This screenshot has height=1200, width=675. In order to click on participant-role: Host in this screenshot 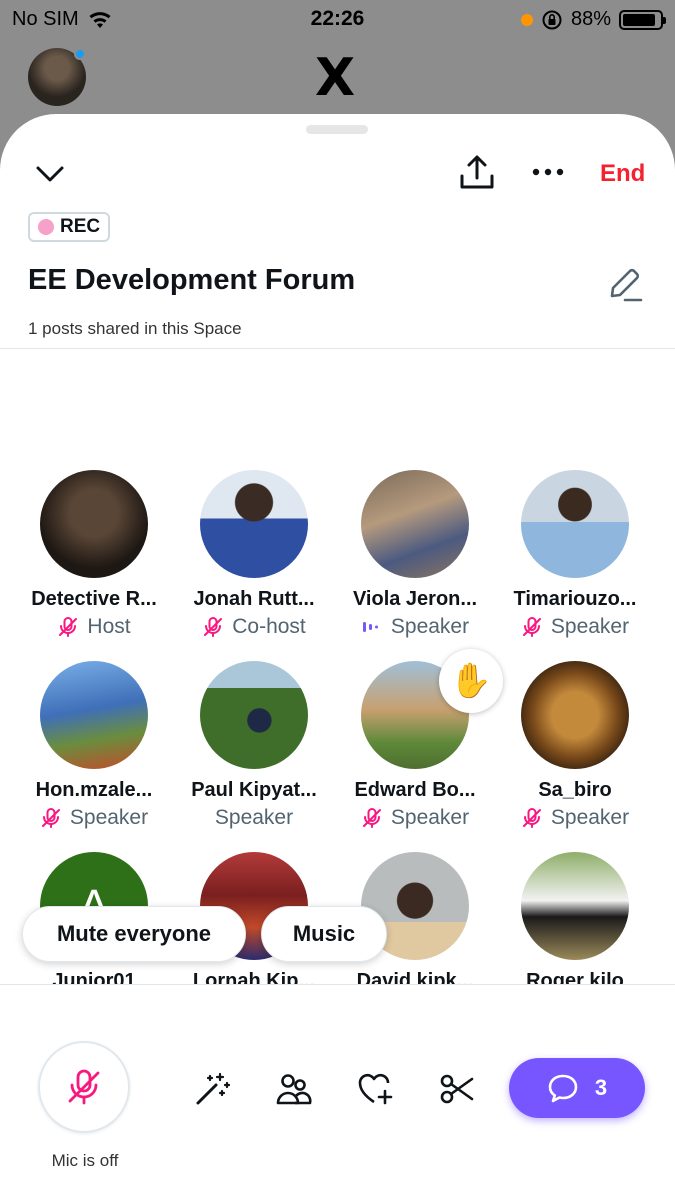, I will do `click(94, 627)`.